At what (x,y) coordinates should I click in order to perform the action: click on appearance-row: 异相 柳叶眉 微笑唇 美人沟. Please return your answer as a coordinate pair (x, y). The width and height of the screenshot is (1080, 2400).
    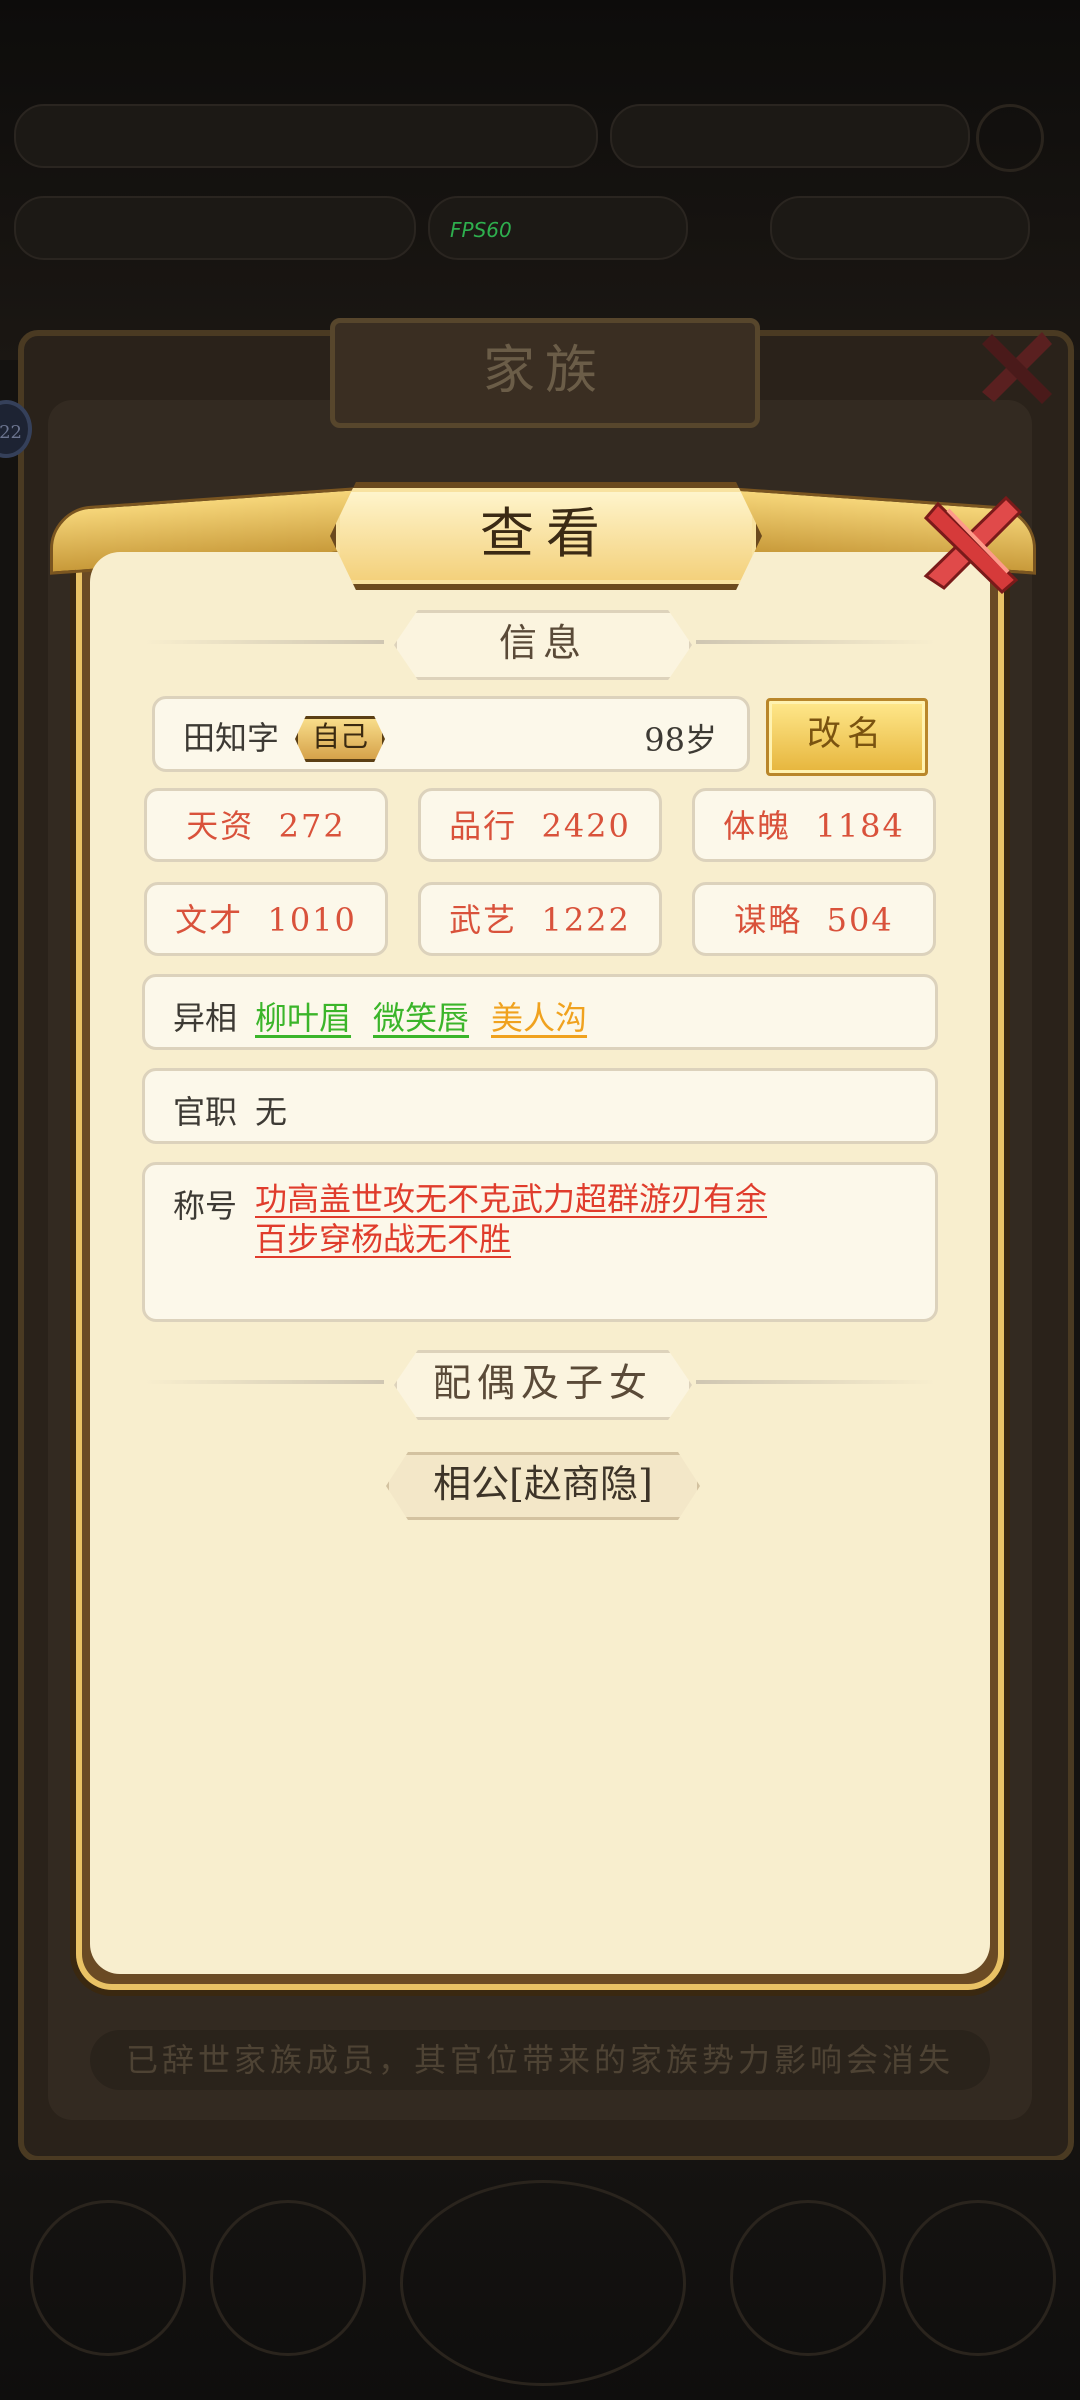
    Looking at the image, I should click on (540, 1012).